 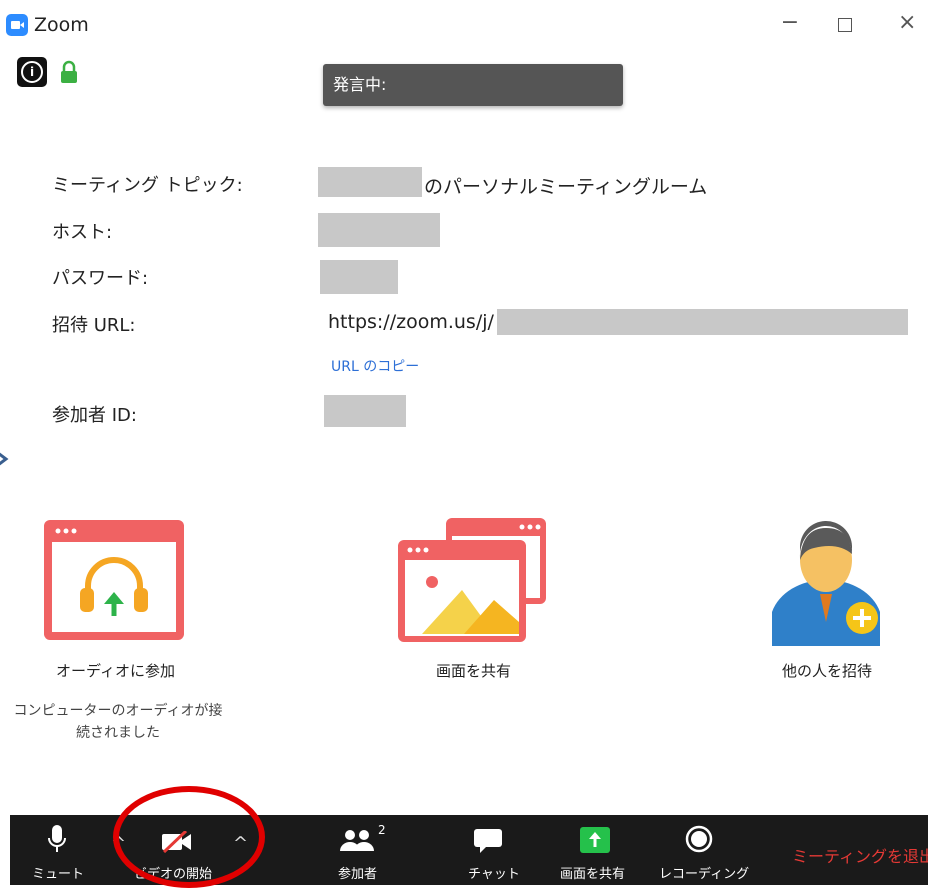 I want to click on start-video-button: ビデオの開始, so click(x=187, y=850).